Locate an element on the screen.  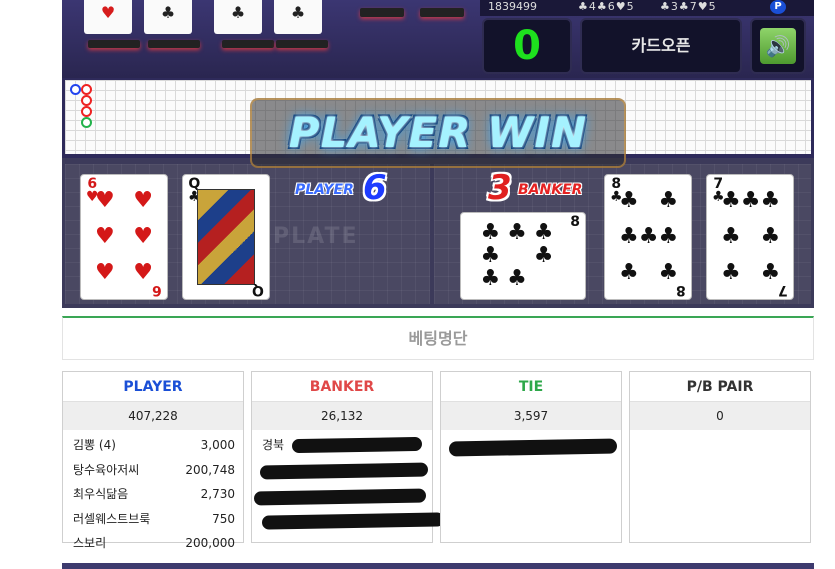
queen-face-icon is located at coordinates (226, 237).